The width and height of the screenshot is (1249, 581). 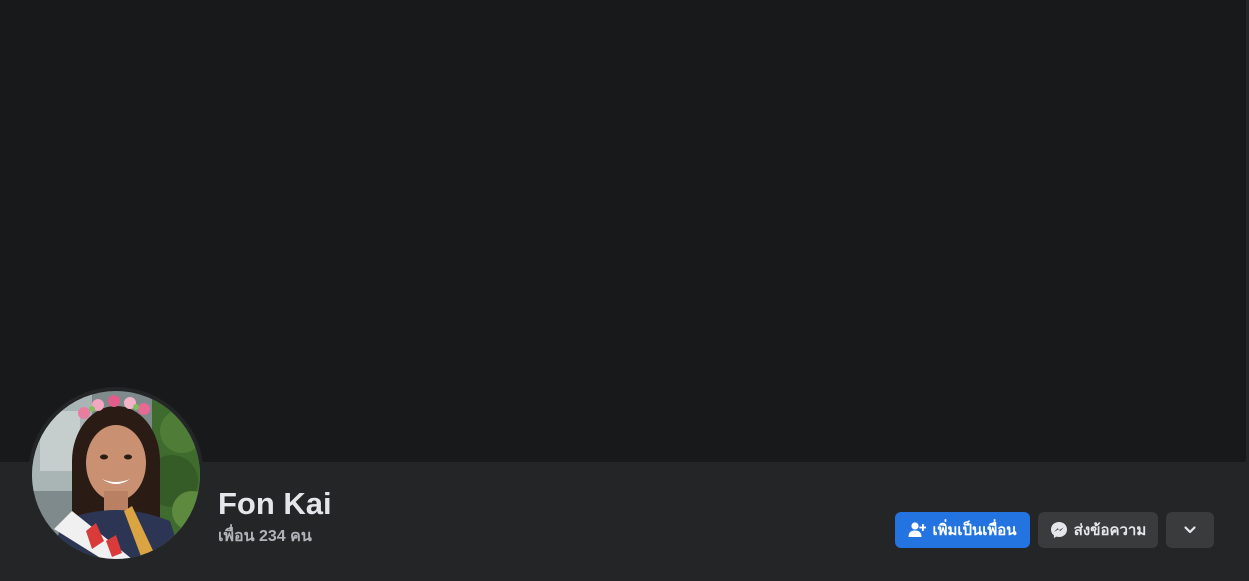 What do you see at coordinates (265, 537) in the screenshot?
I see `friends-count: เพื่อน 234 คน` at bounding box center [265, 537].